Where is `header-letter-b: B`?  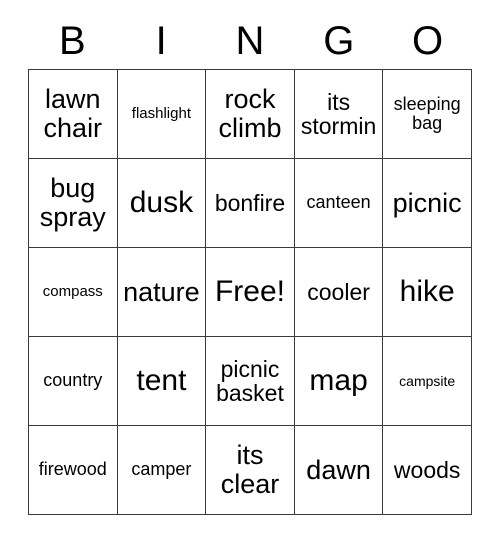
header-letter-b: B is located at coordinates (72, 41).